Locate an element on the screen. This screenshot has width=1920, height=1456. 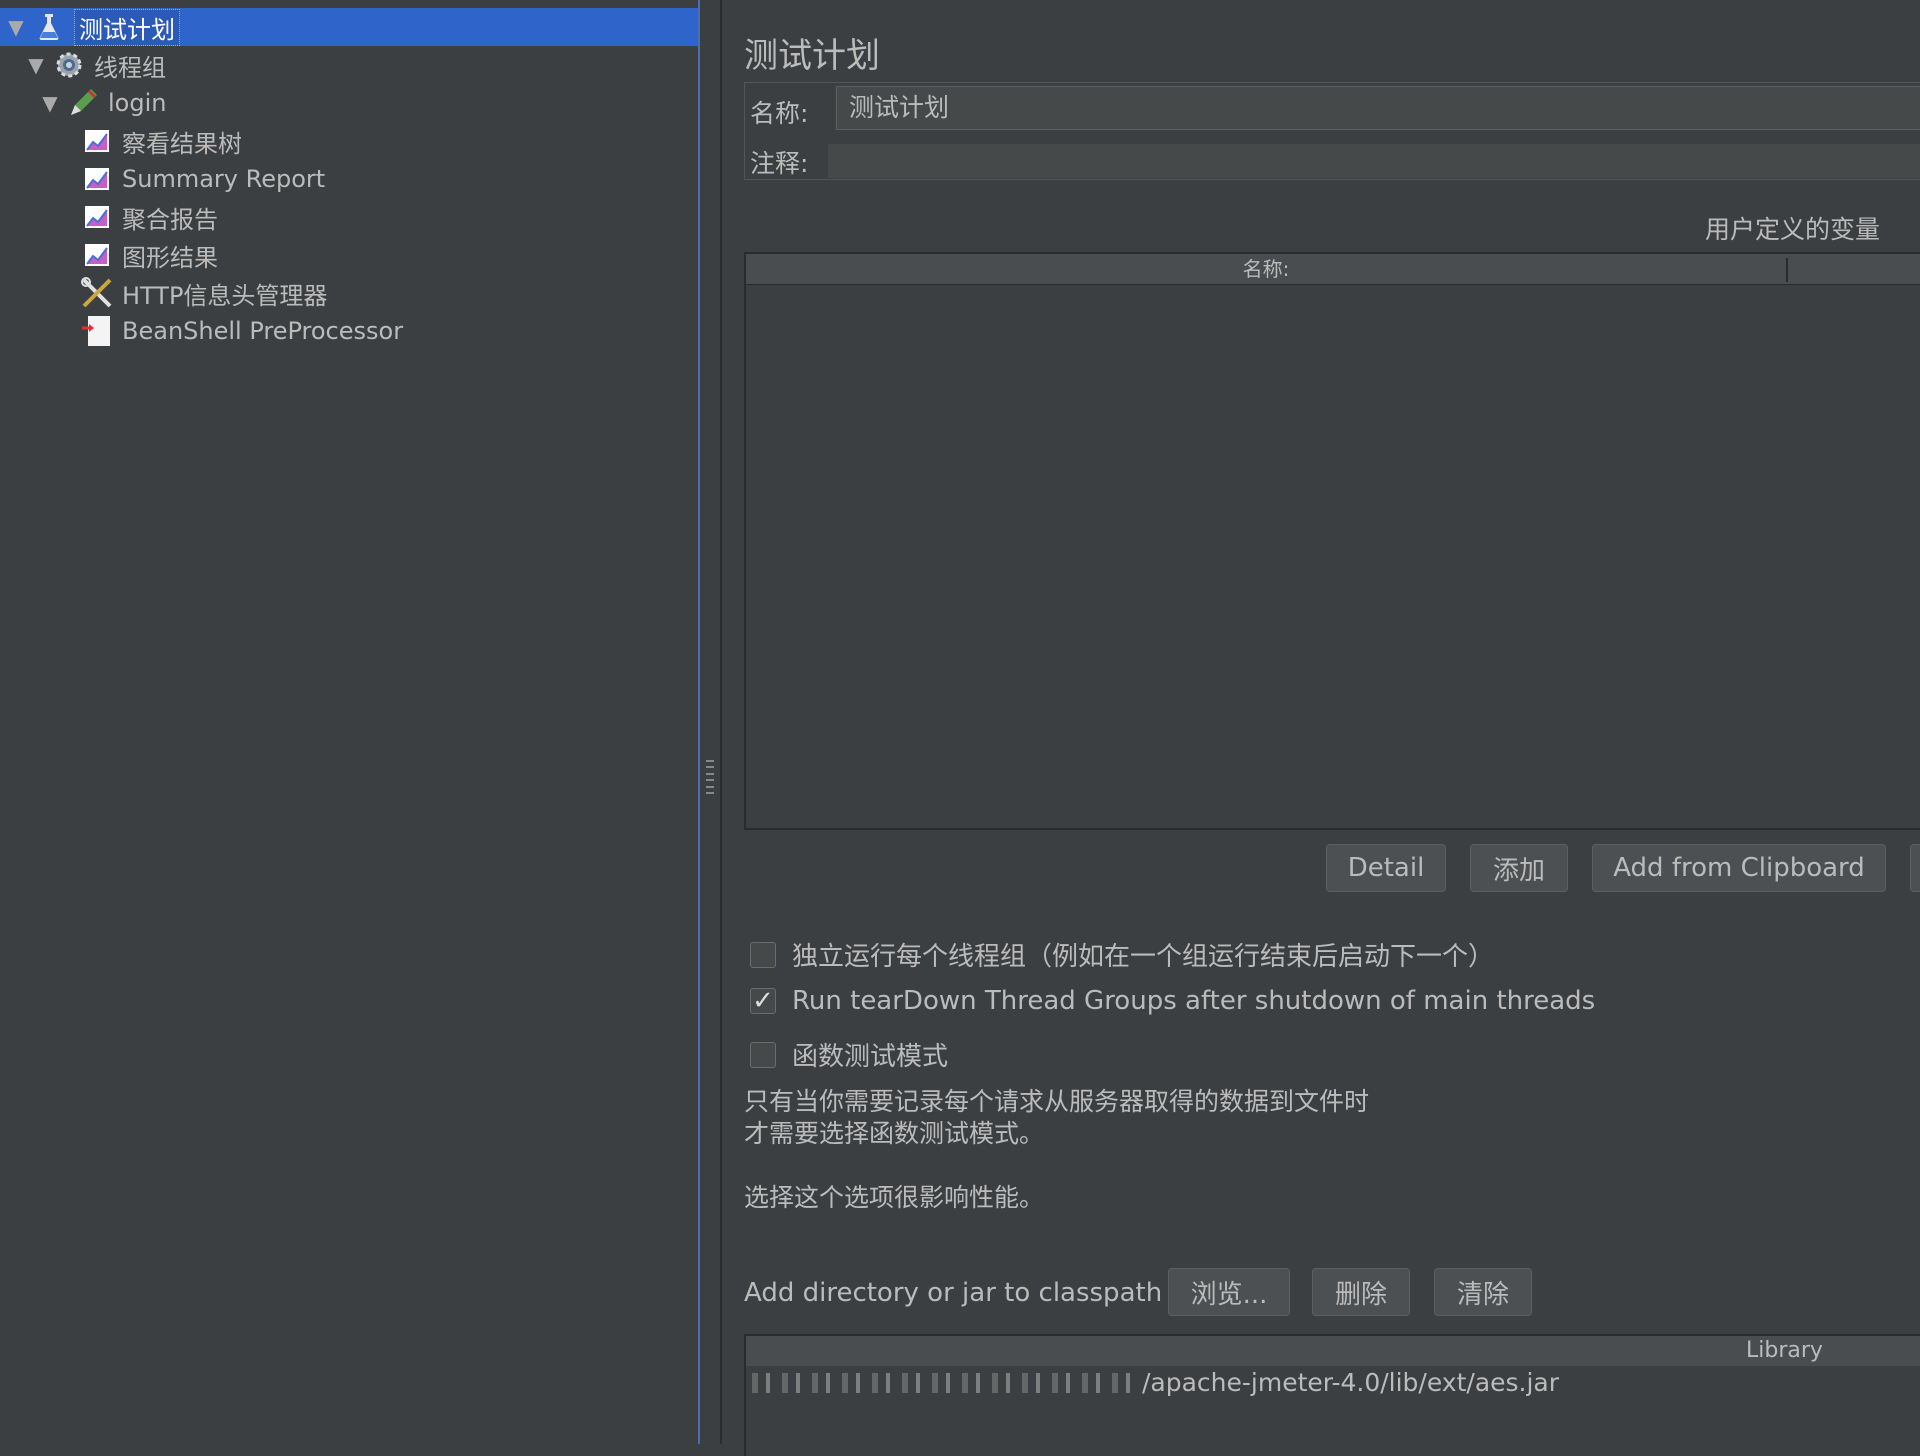
tree-item-aggregate-report: 聚合报告 is located at coordinates (149, 217).